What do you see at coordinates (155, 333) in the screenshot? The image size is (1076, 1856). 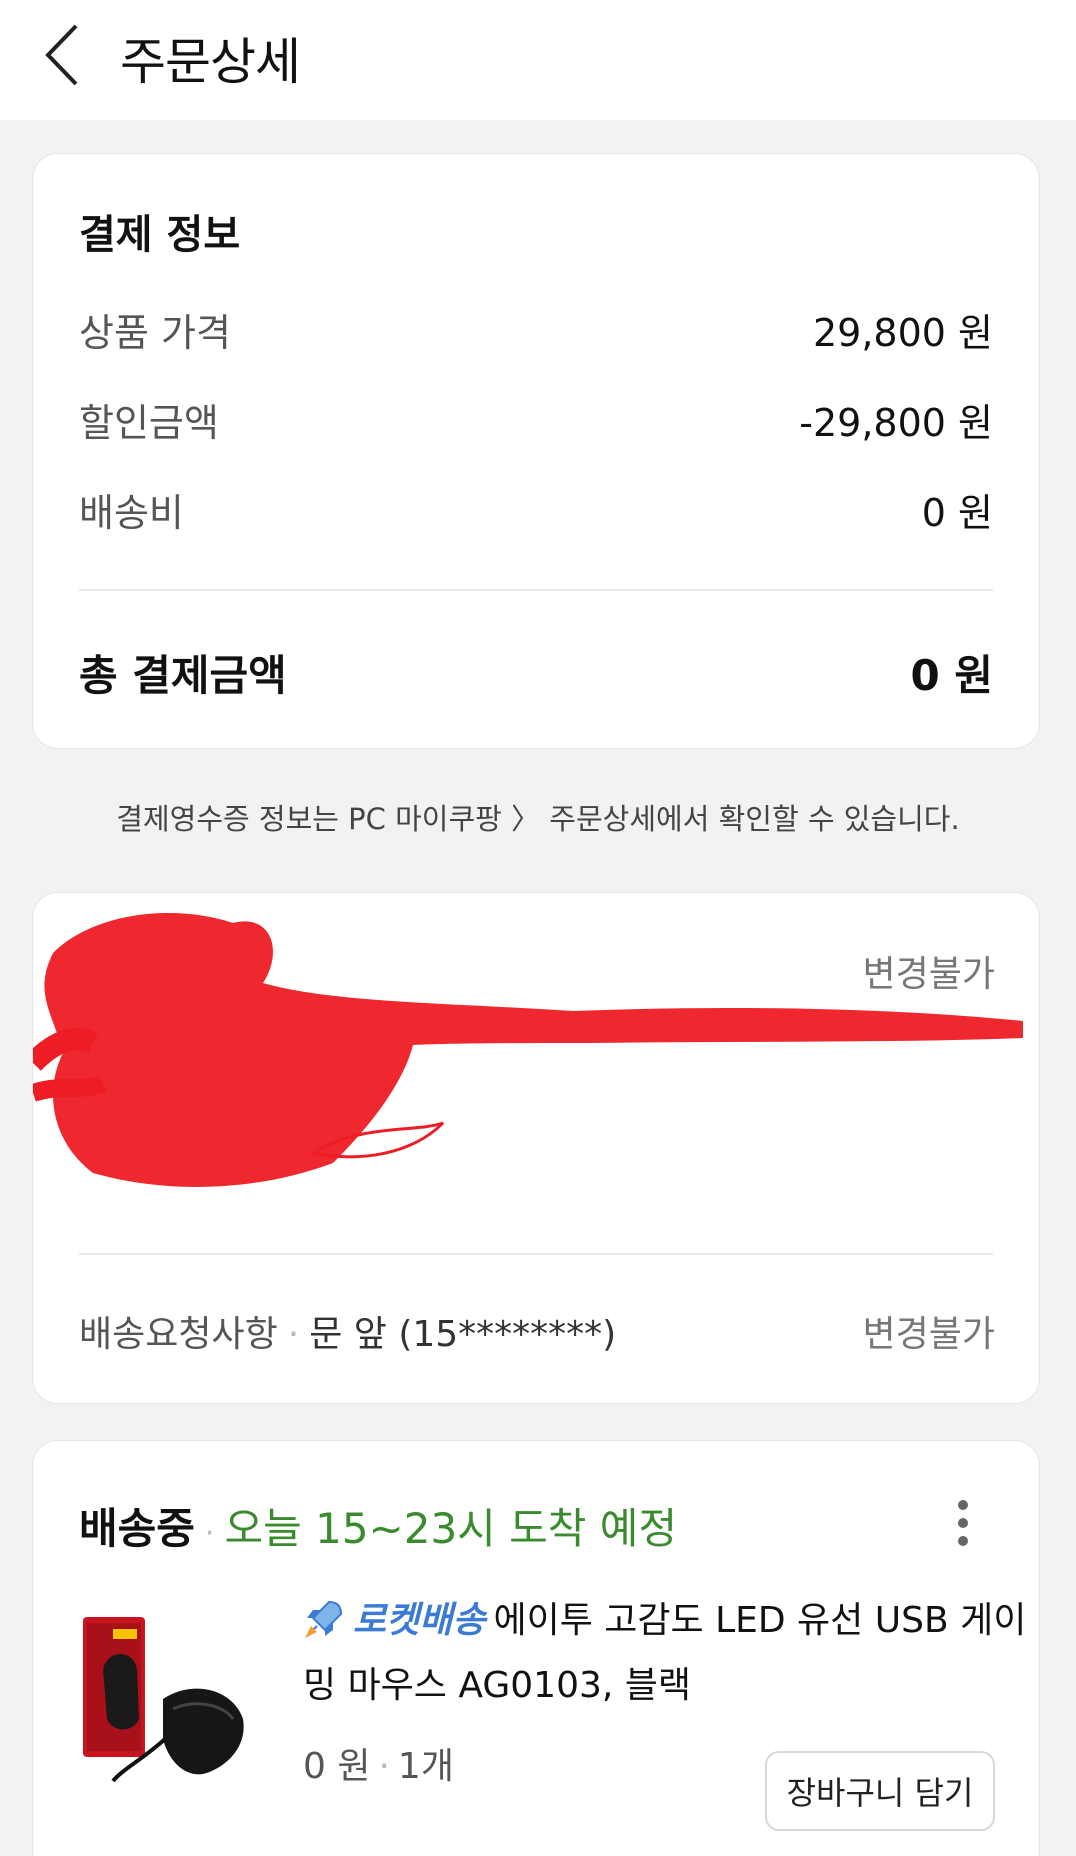 I see `product-price-label: 상품 가격` at bounding box center [155, 333].